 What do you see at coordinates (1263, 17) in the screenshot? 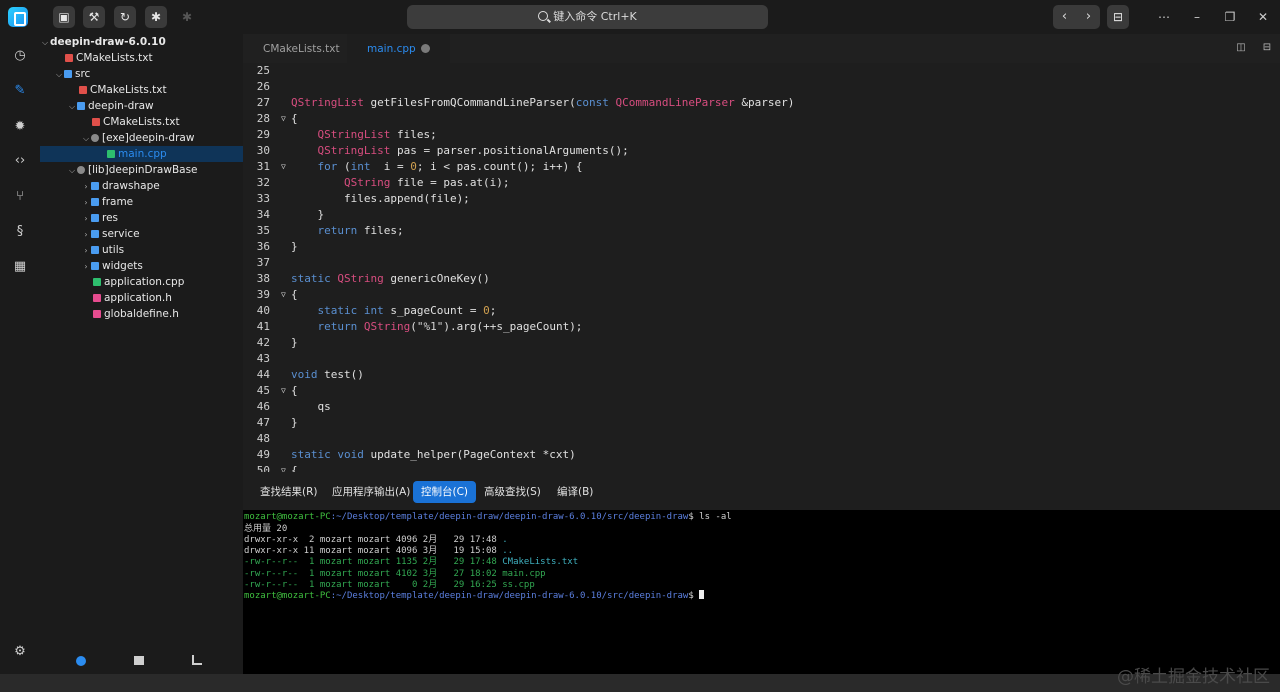
I see `close-button: ✕` at bounding box center [1263, 17].